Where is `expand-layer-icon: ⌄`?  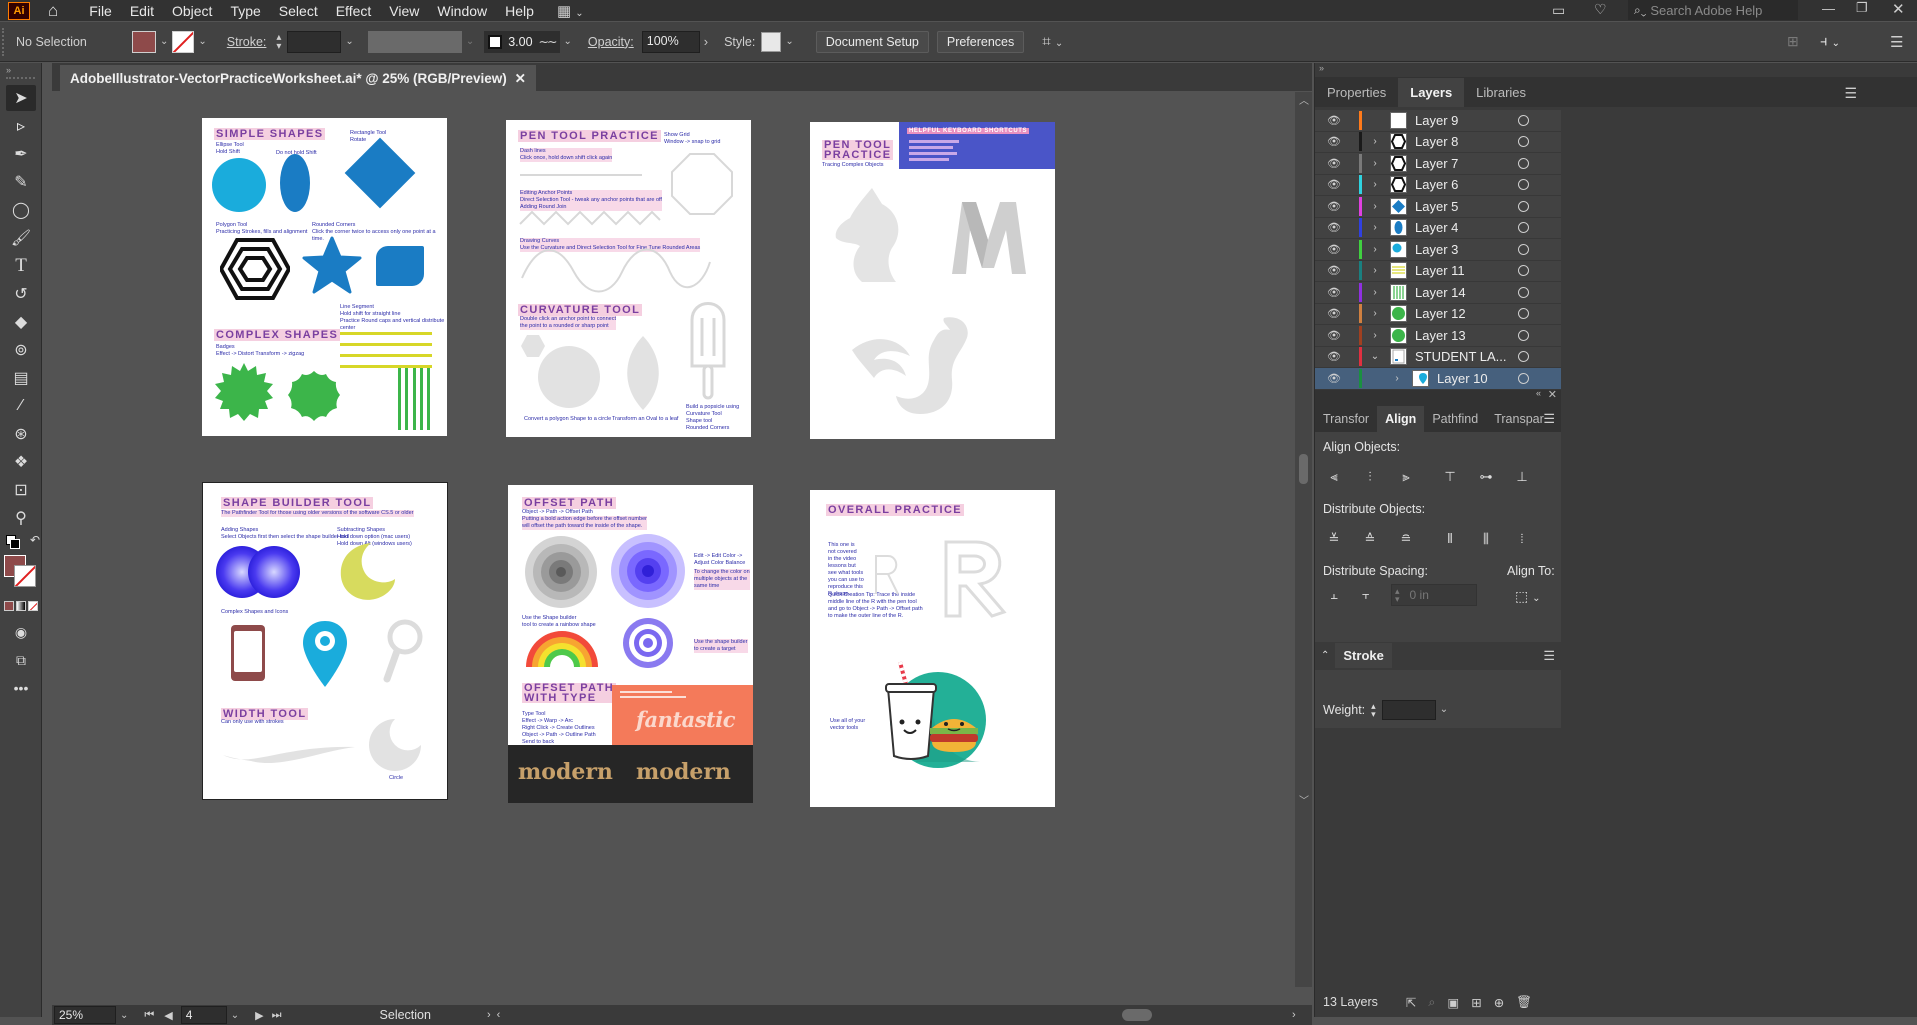 expand-layer-icon: ⌄ is located at coordinates (1375, 356).